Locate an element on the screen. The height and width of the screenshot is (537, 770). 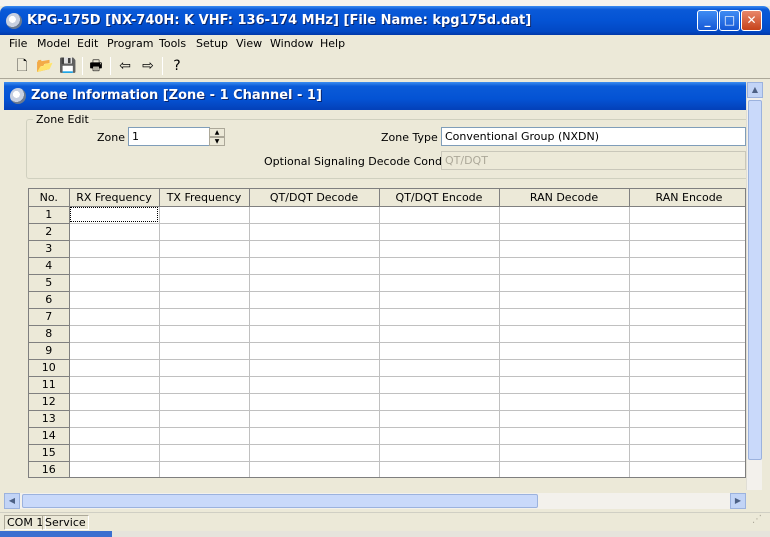
new-file-icon: 🗋 is located at coordinates (22, 66).